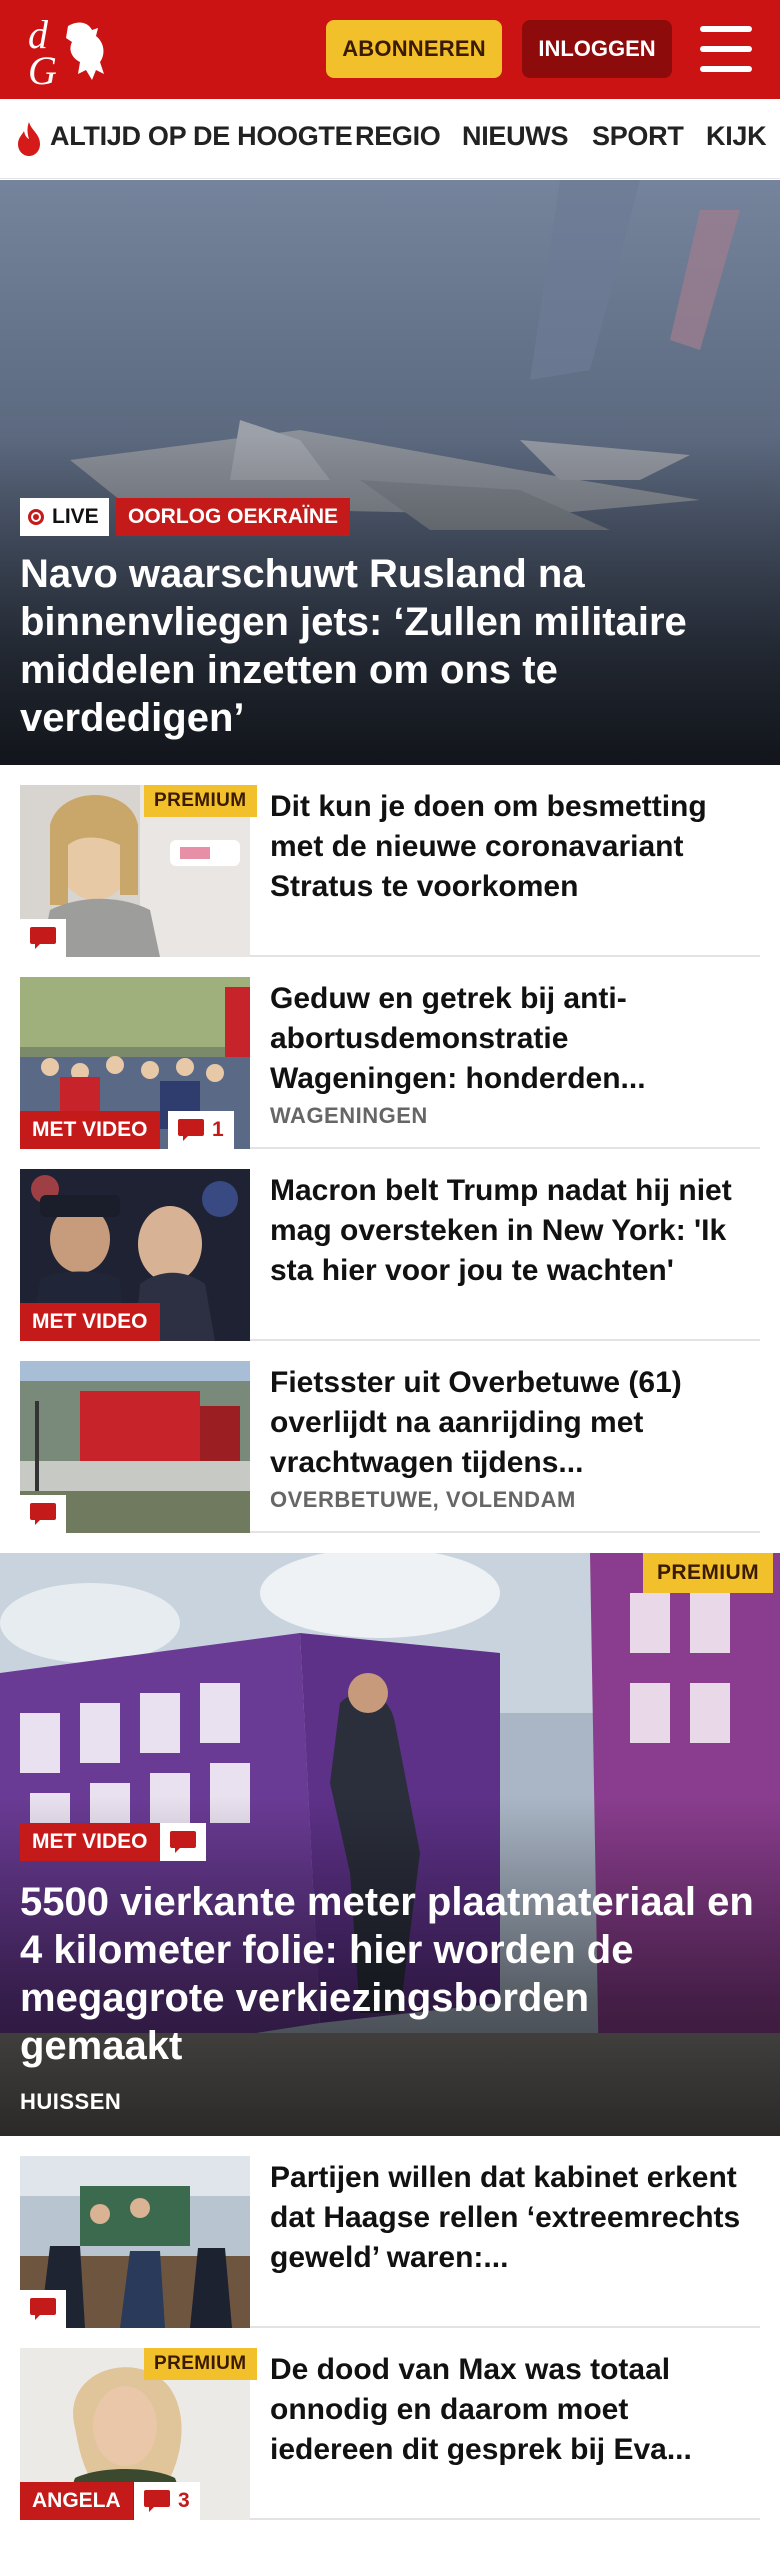 The height and width of the screenshot is (2560, 780). Describe the element at coordinates (36, 517) in the screenshot. I see `live-icon` at that location.